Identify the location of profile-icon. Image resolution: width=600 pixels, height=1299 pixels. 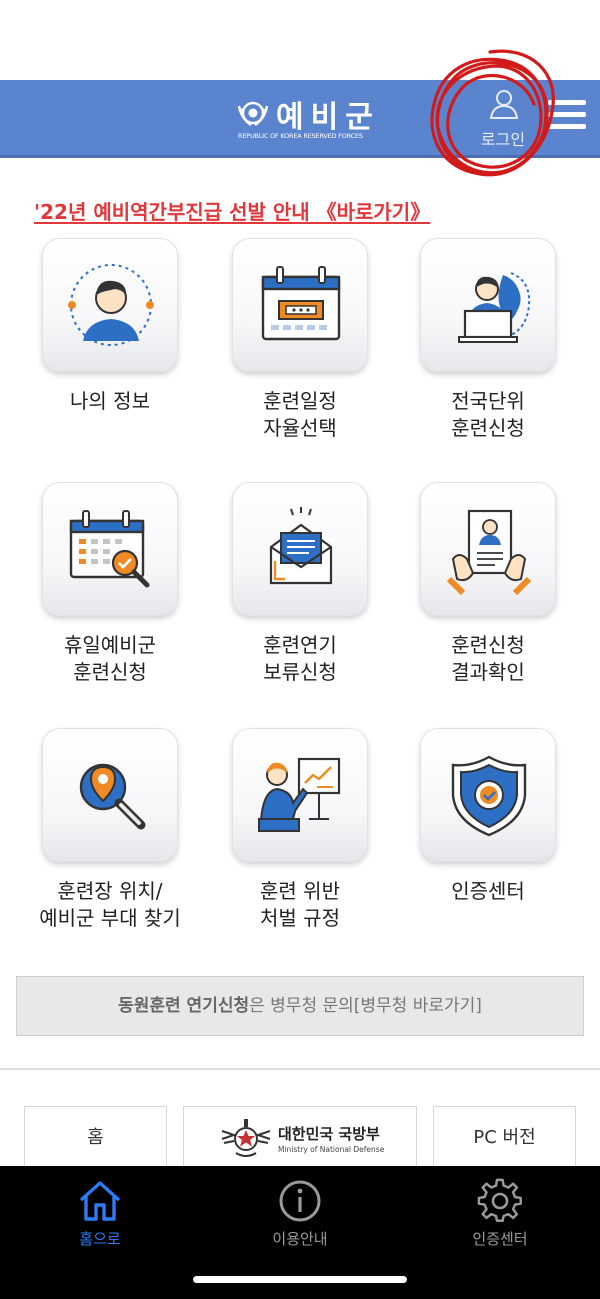
(111, 305).